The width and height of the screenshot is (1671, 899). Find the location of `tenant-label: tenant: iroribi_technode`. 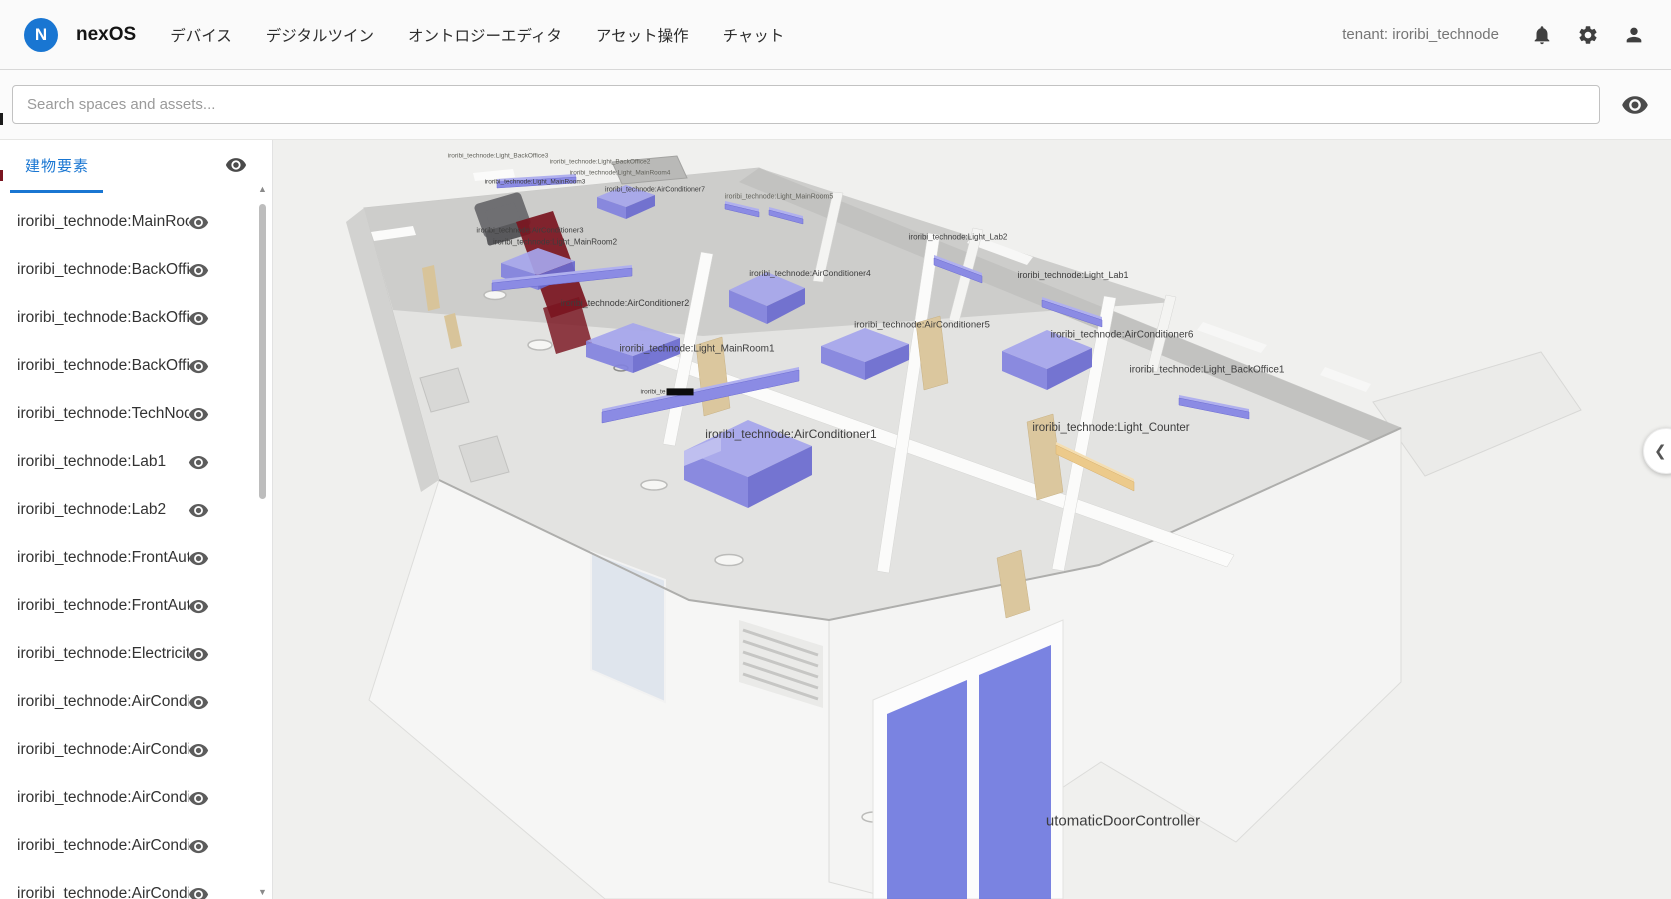

tenant-label: tenant: iroribi_technode is located at coordinates (1420, 34).